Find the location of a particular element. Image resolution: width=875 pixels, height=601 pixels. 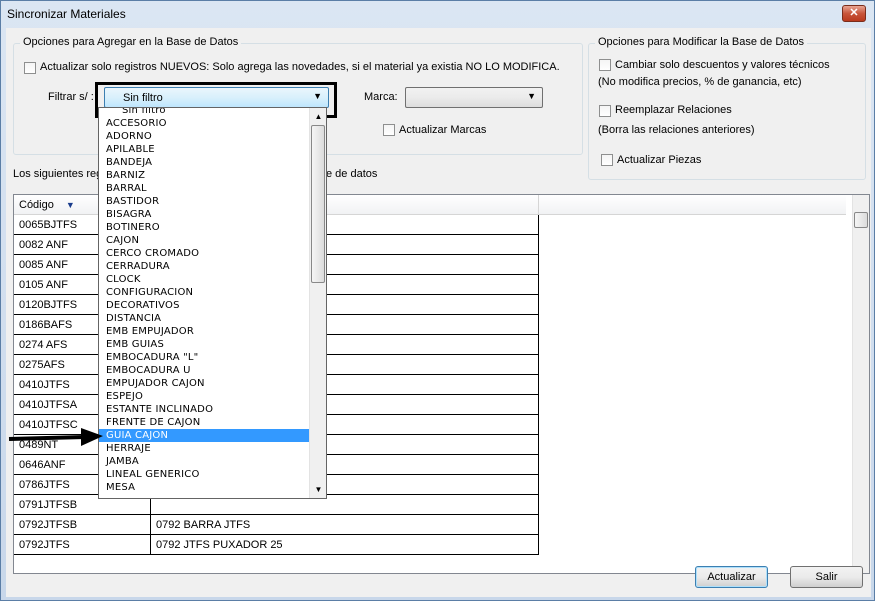

dropdown-option: MESA is located at coordinates (204, 487).